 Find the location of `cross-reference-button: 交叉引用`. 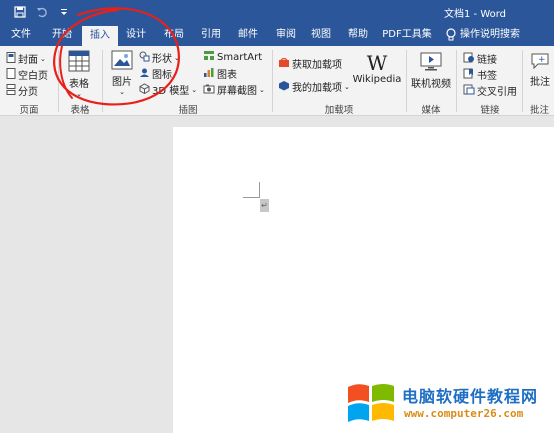

cross-reference-button: 交叉引用 is located at coordinates (490, 90).